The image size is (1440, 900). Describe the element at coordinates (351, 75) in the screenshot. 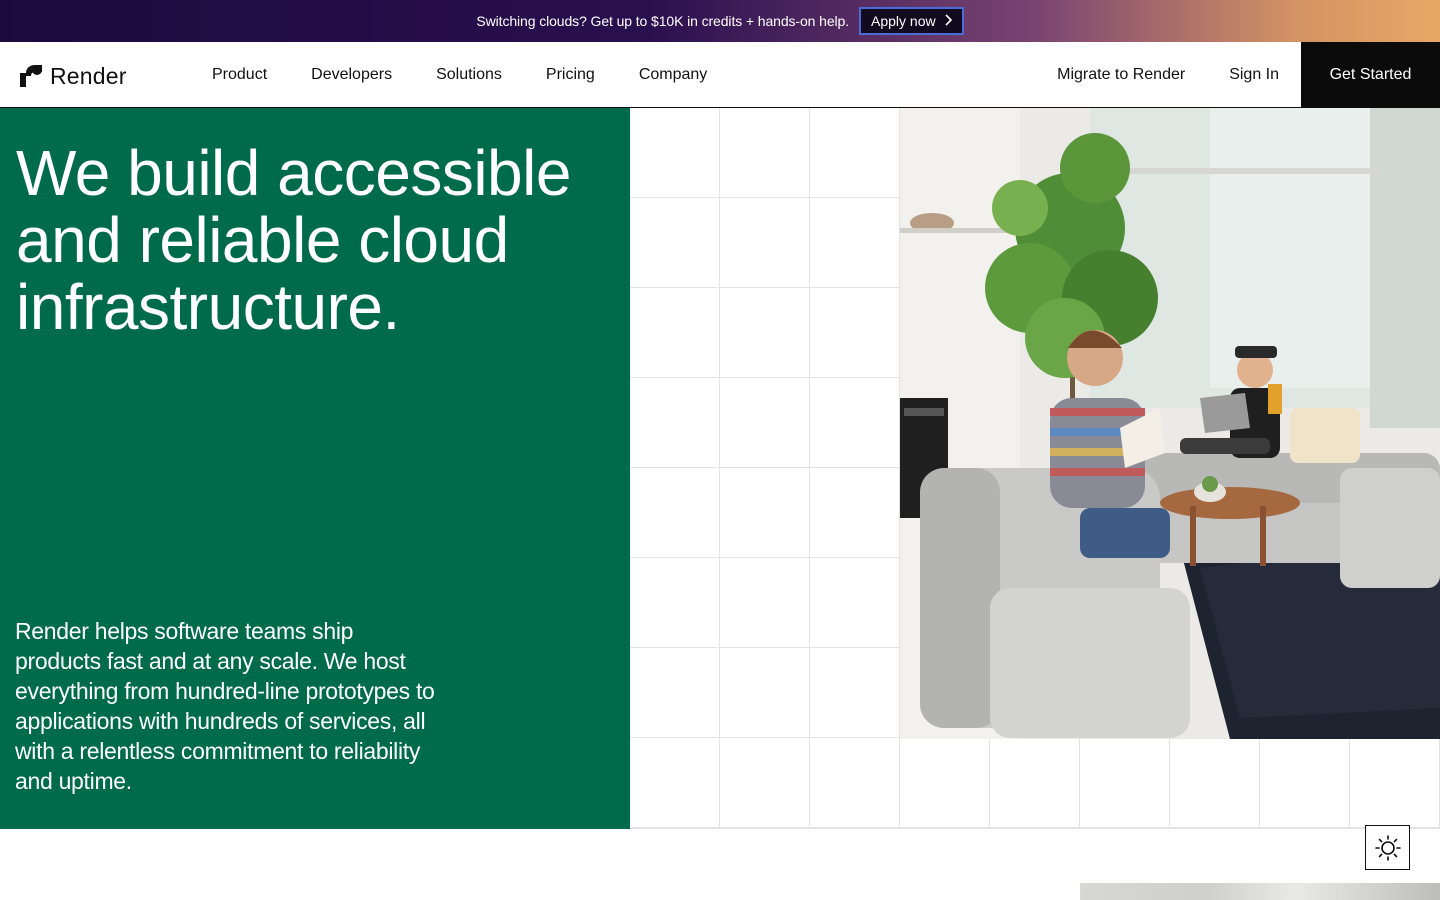

I see `nav-link-developers: Developers` at that location.